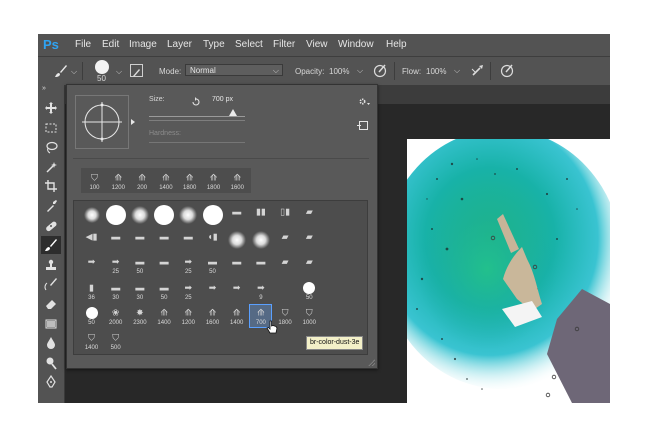  What do you see at coordinates (51, 226) in the screenshot?
I see `healing-tool` at bounding box center [51, 226].